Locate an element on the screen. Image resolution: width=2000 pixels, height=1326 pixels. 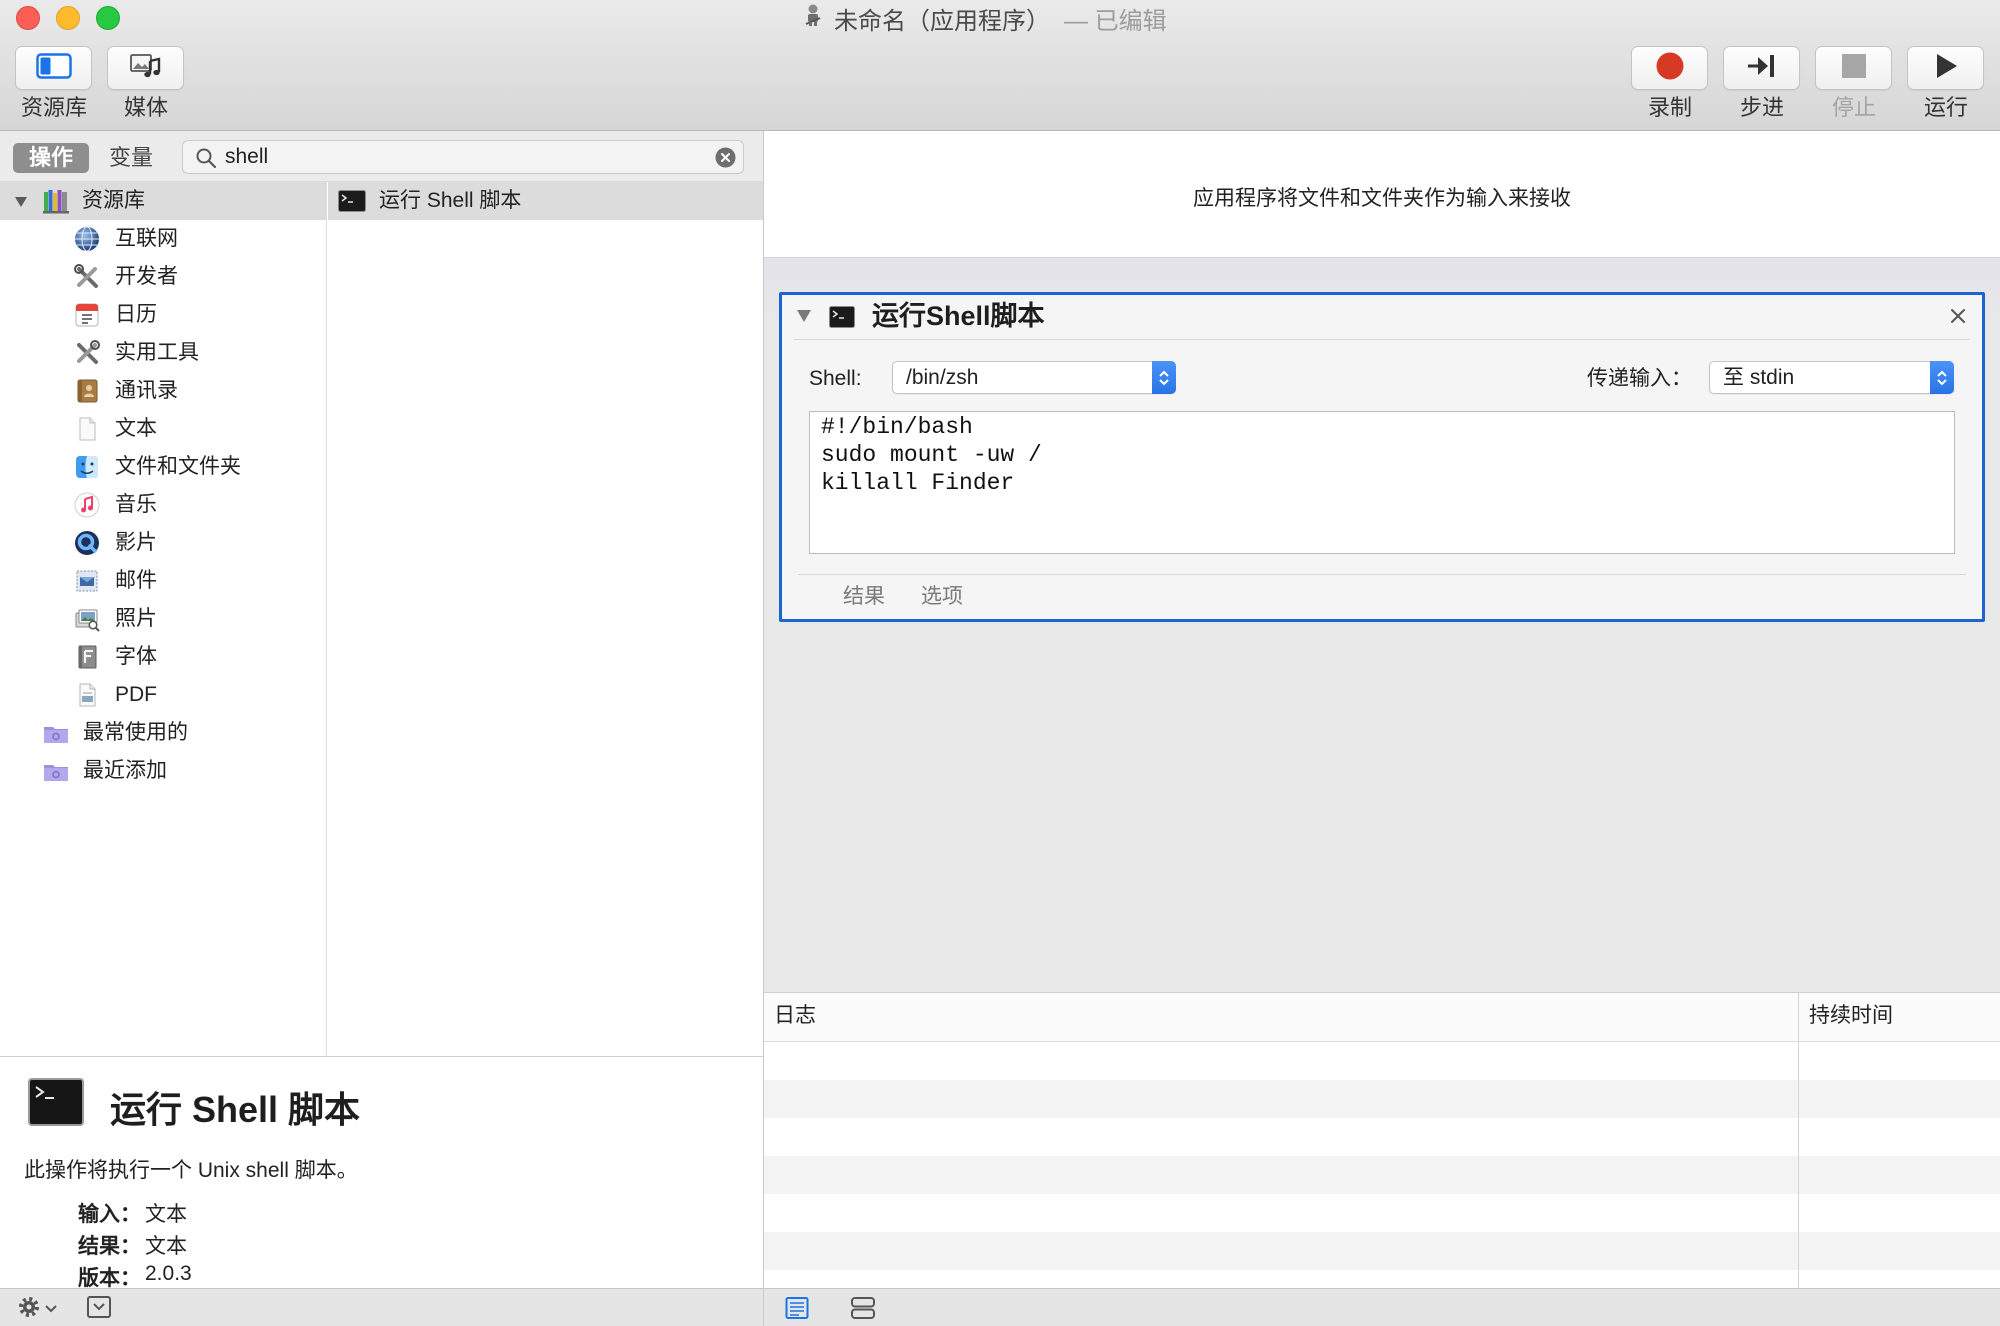
disclosure-triangle-icon is located at coordinates (21, 201).